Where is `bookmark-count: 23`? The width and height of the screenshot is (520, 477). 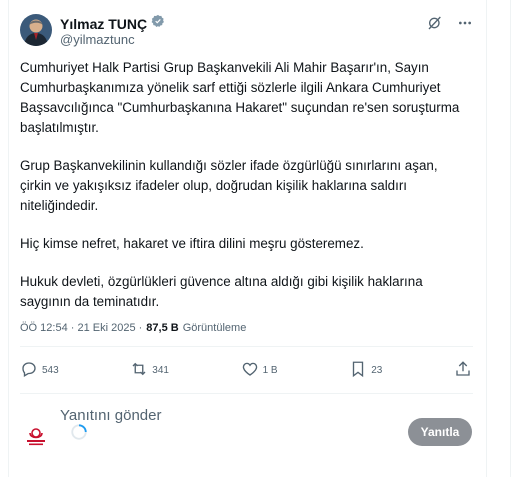
bookmark-count: 23 is located at coordinates (377, 370).